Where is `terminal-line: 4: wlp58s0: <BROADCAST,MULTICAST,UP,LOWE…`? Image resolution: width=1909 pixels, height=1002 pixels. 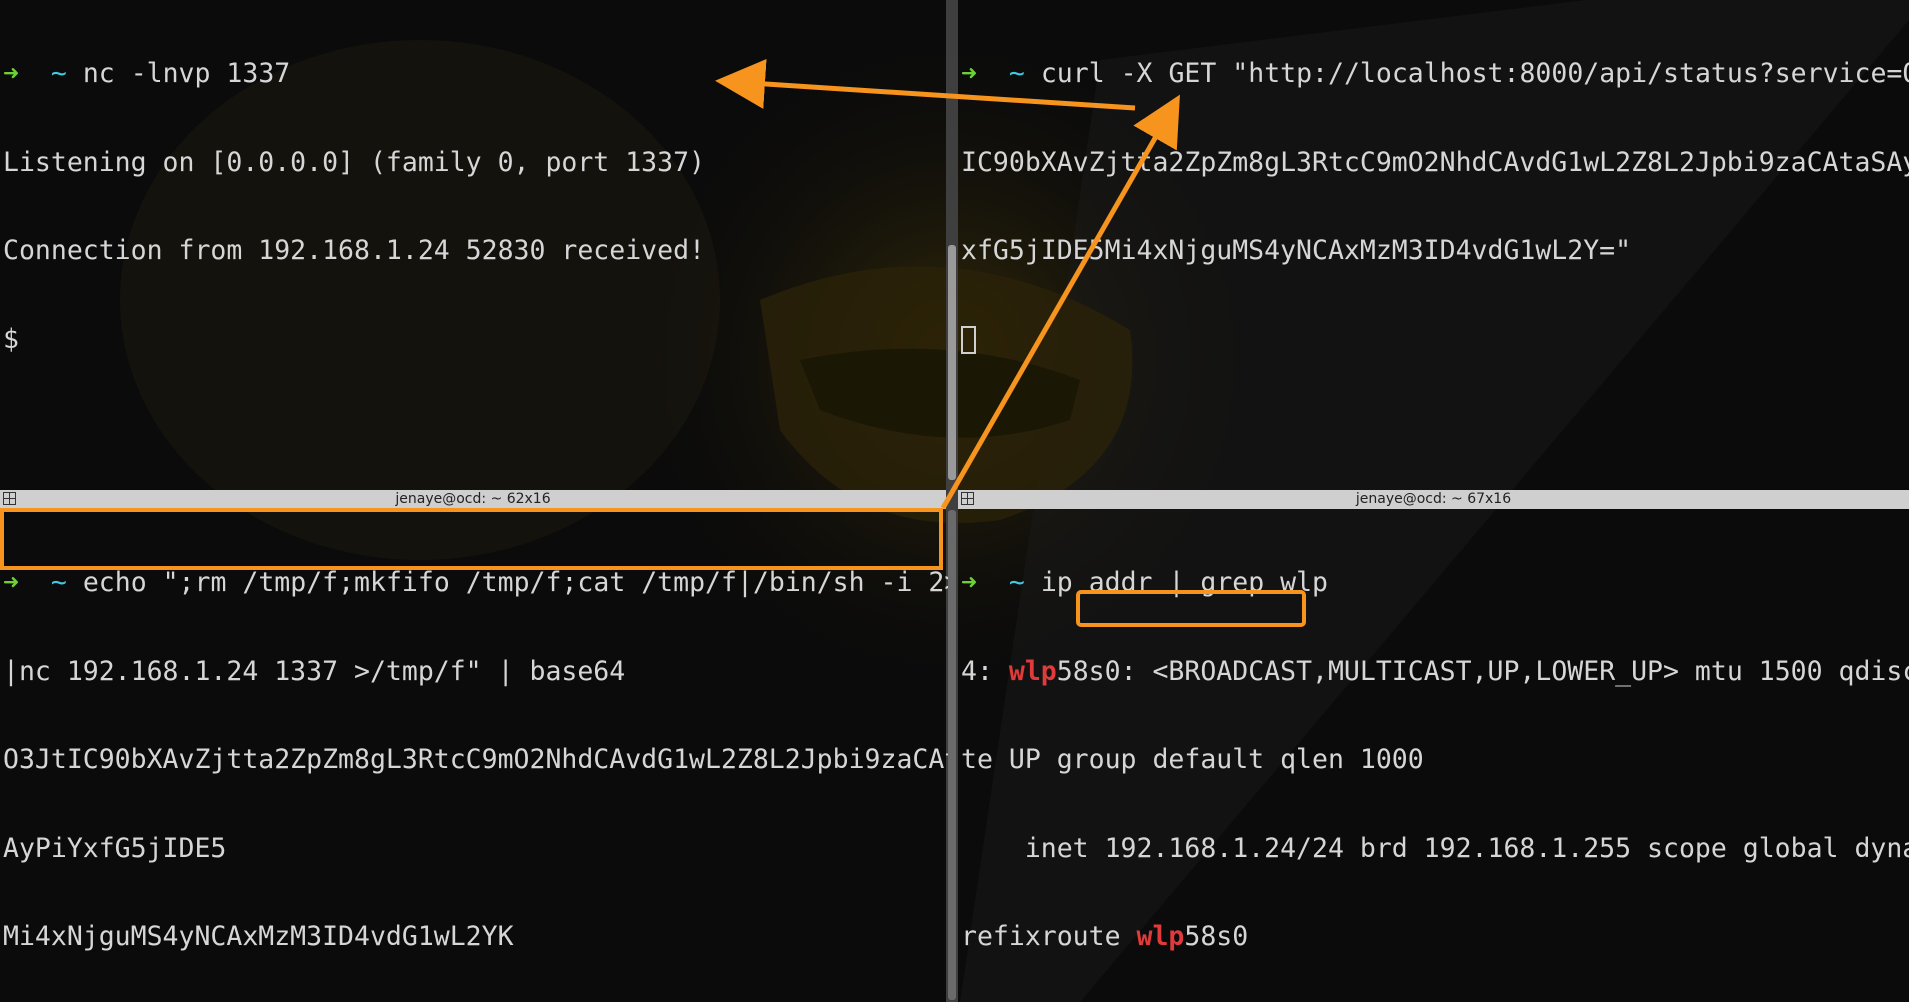 terminal-line: 4: wlp58s0: <BROADCAST,MULTICAST,UP,LOWE… is located at coordinates (1435, 671).